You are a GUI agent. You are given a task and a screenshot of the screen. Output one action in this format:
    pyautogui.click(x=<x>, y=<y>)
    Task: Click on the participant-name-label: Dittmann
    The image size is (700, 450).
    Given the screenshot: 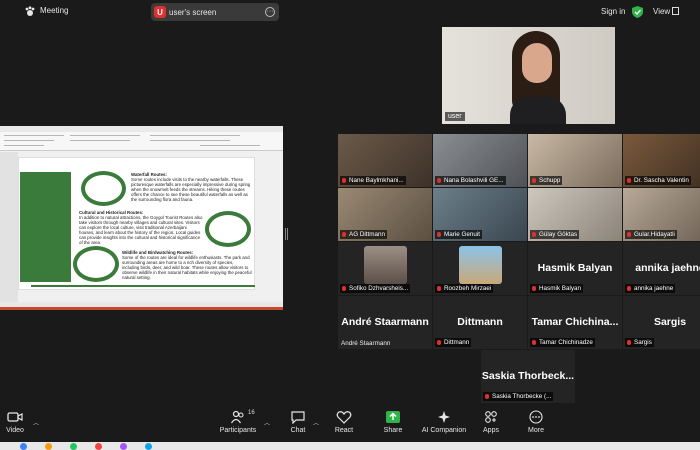 What is the action you would take?
    pyautogui.click(x=453, y=342)
    